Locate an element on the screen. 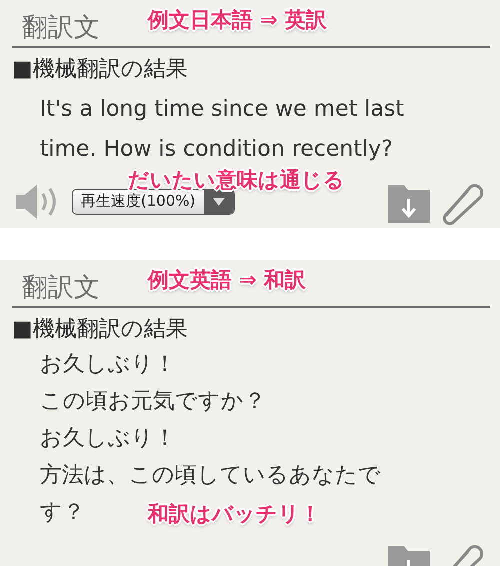 This screenshot has height=566, width=500. translation-line: 方法は、この頃しているあなたで is located at coordinates (210, 476).